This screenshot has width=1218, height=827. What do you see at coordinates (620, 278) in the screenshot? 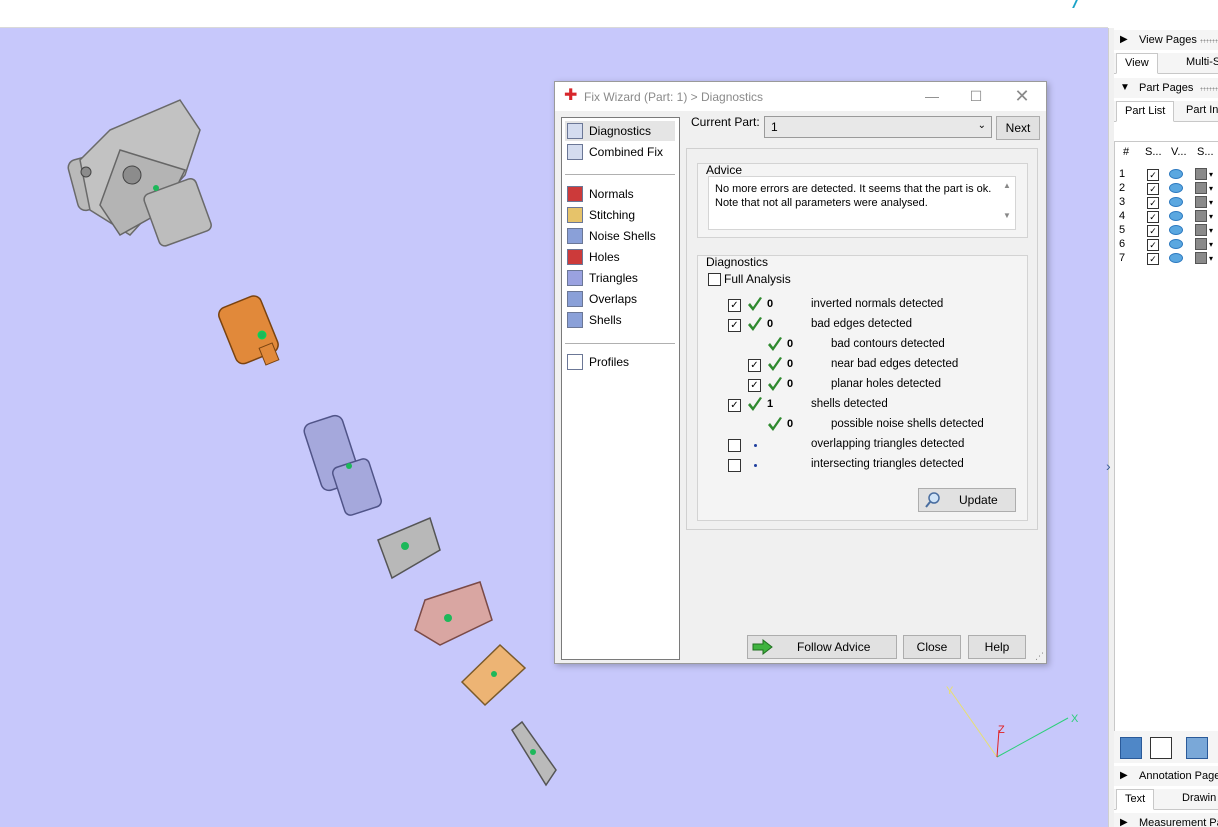
I see `nav-item-triangles: Triangles` at bounding box center [620, 278].